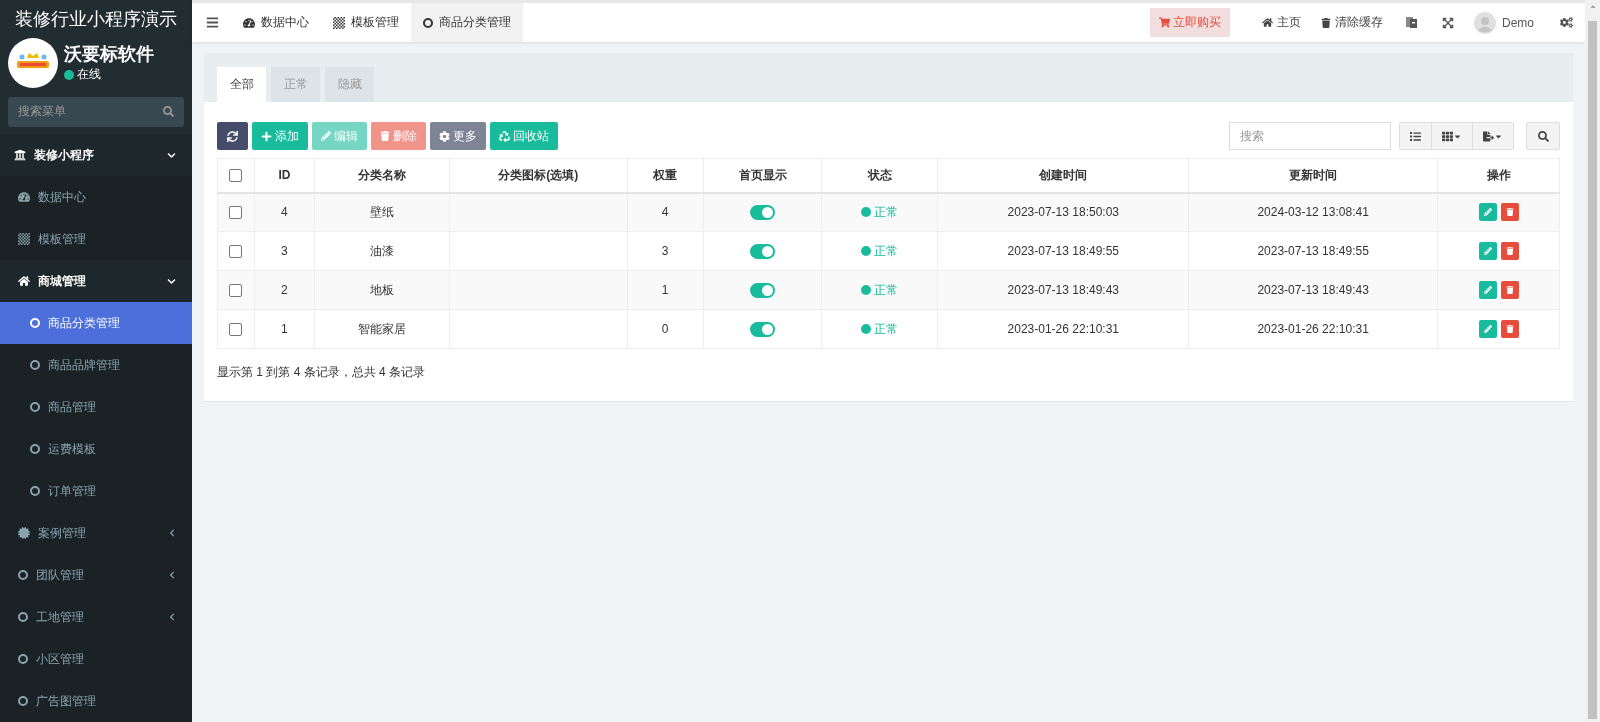 This screenshot has width=1600, height=722. Describe the element at coordinates (1411, 22) in the screenshot. I see `translate-icon` at that location.